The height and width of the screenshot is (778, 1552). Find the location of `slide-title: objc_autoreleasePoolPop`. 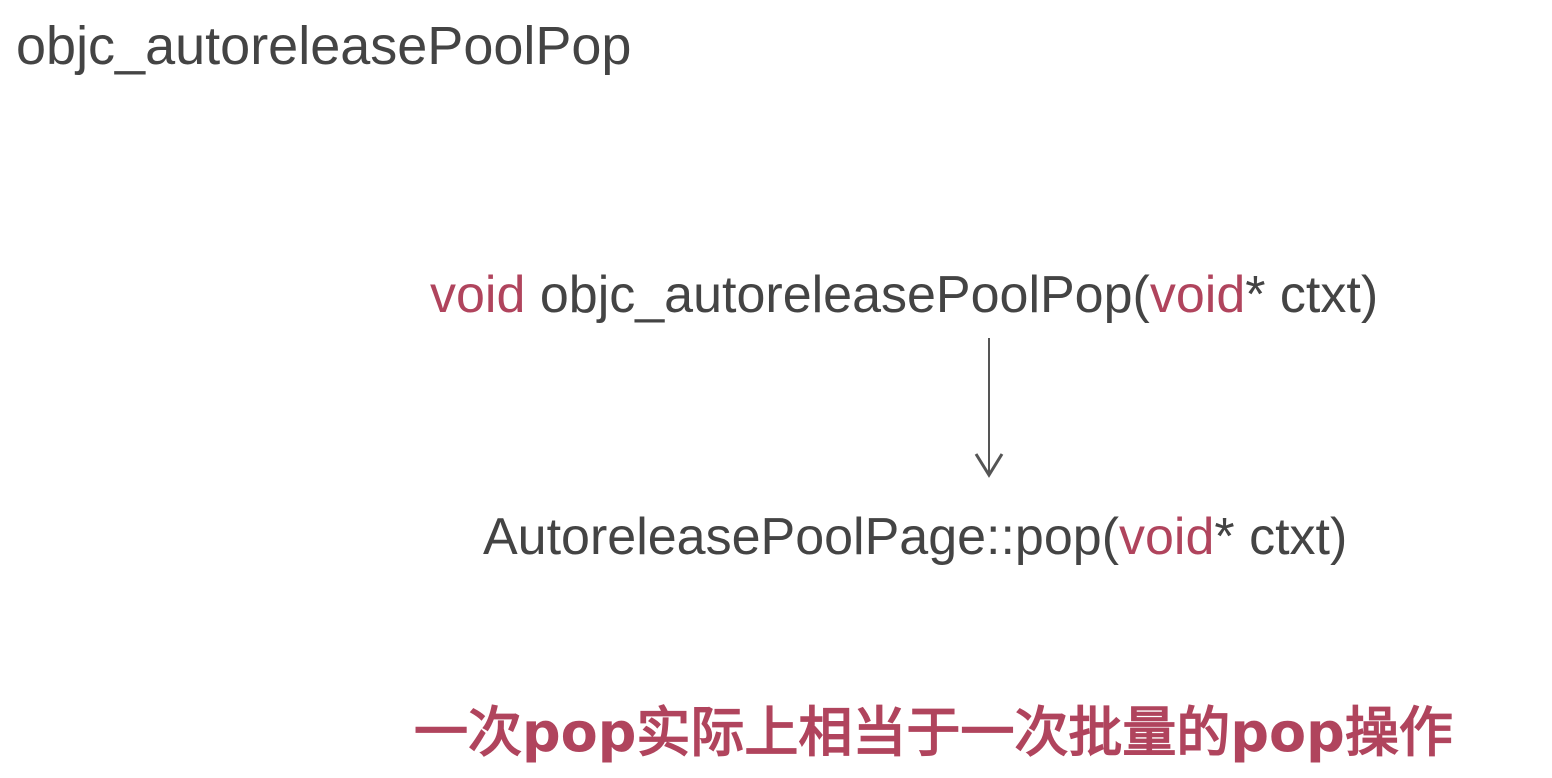

slide-title: objc_autoreleasePoolPop is located at coordinates (324, 46).